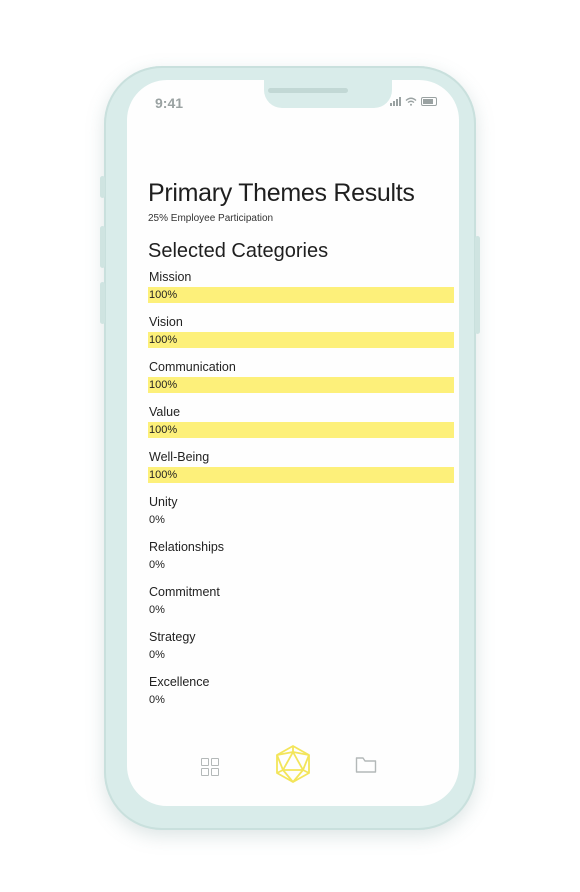 This screenshot has width=580, height=892. Describe the element at coordinates (172, 637) in the screenshot. I see `category-label: Strategy` at that location.